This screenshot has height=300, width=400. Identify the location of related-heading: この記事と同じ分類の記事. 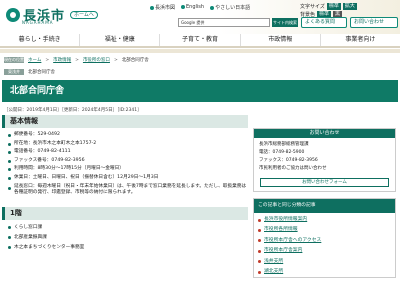
(324, 206).